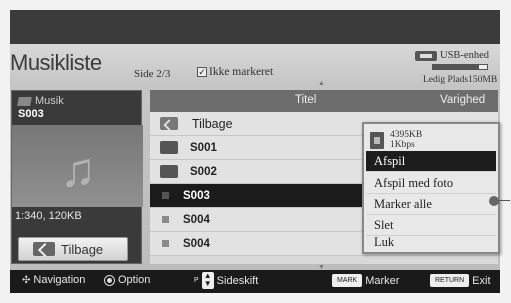  I want to click on footer-option: Option, so click(127, 280).